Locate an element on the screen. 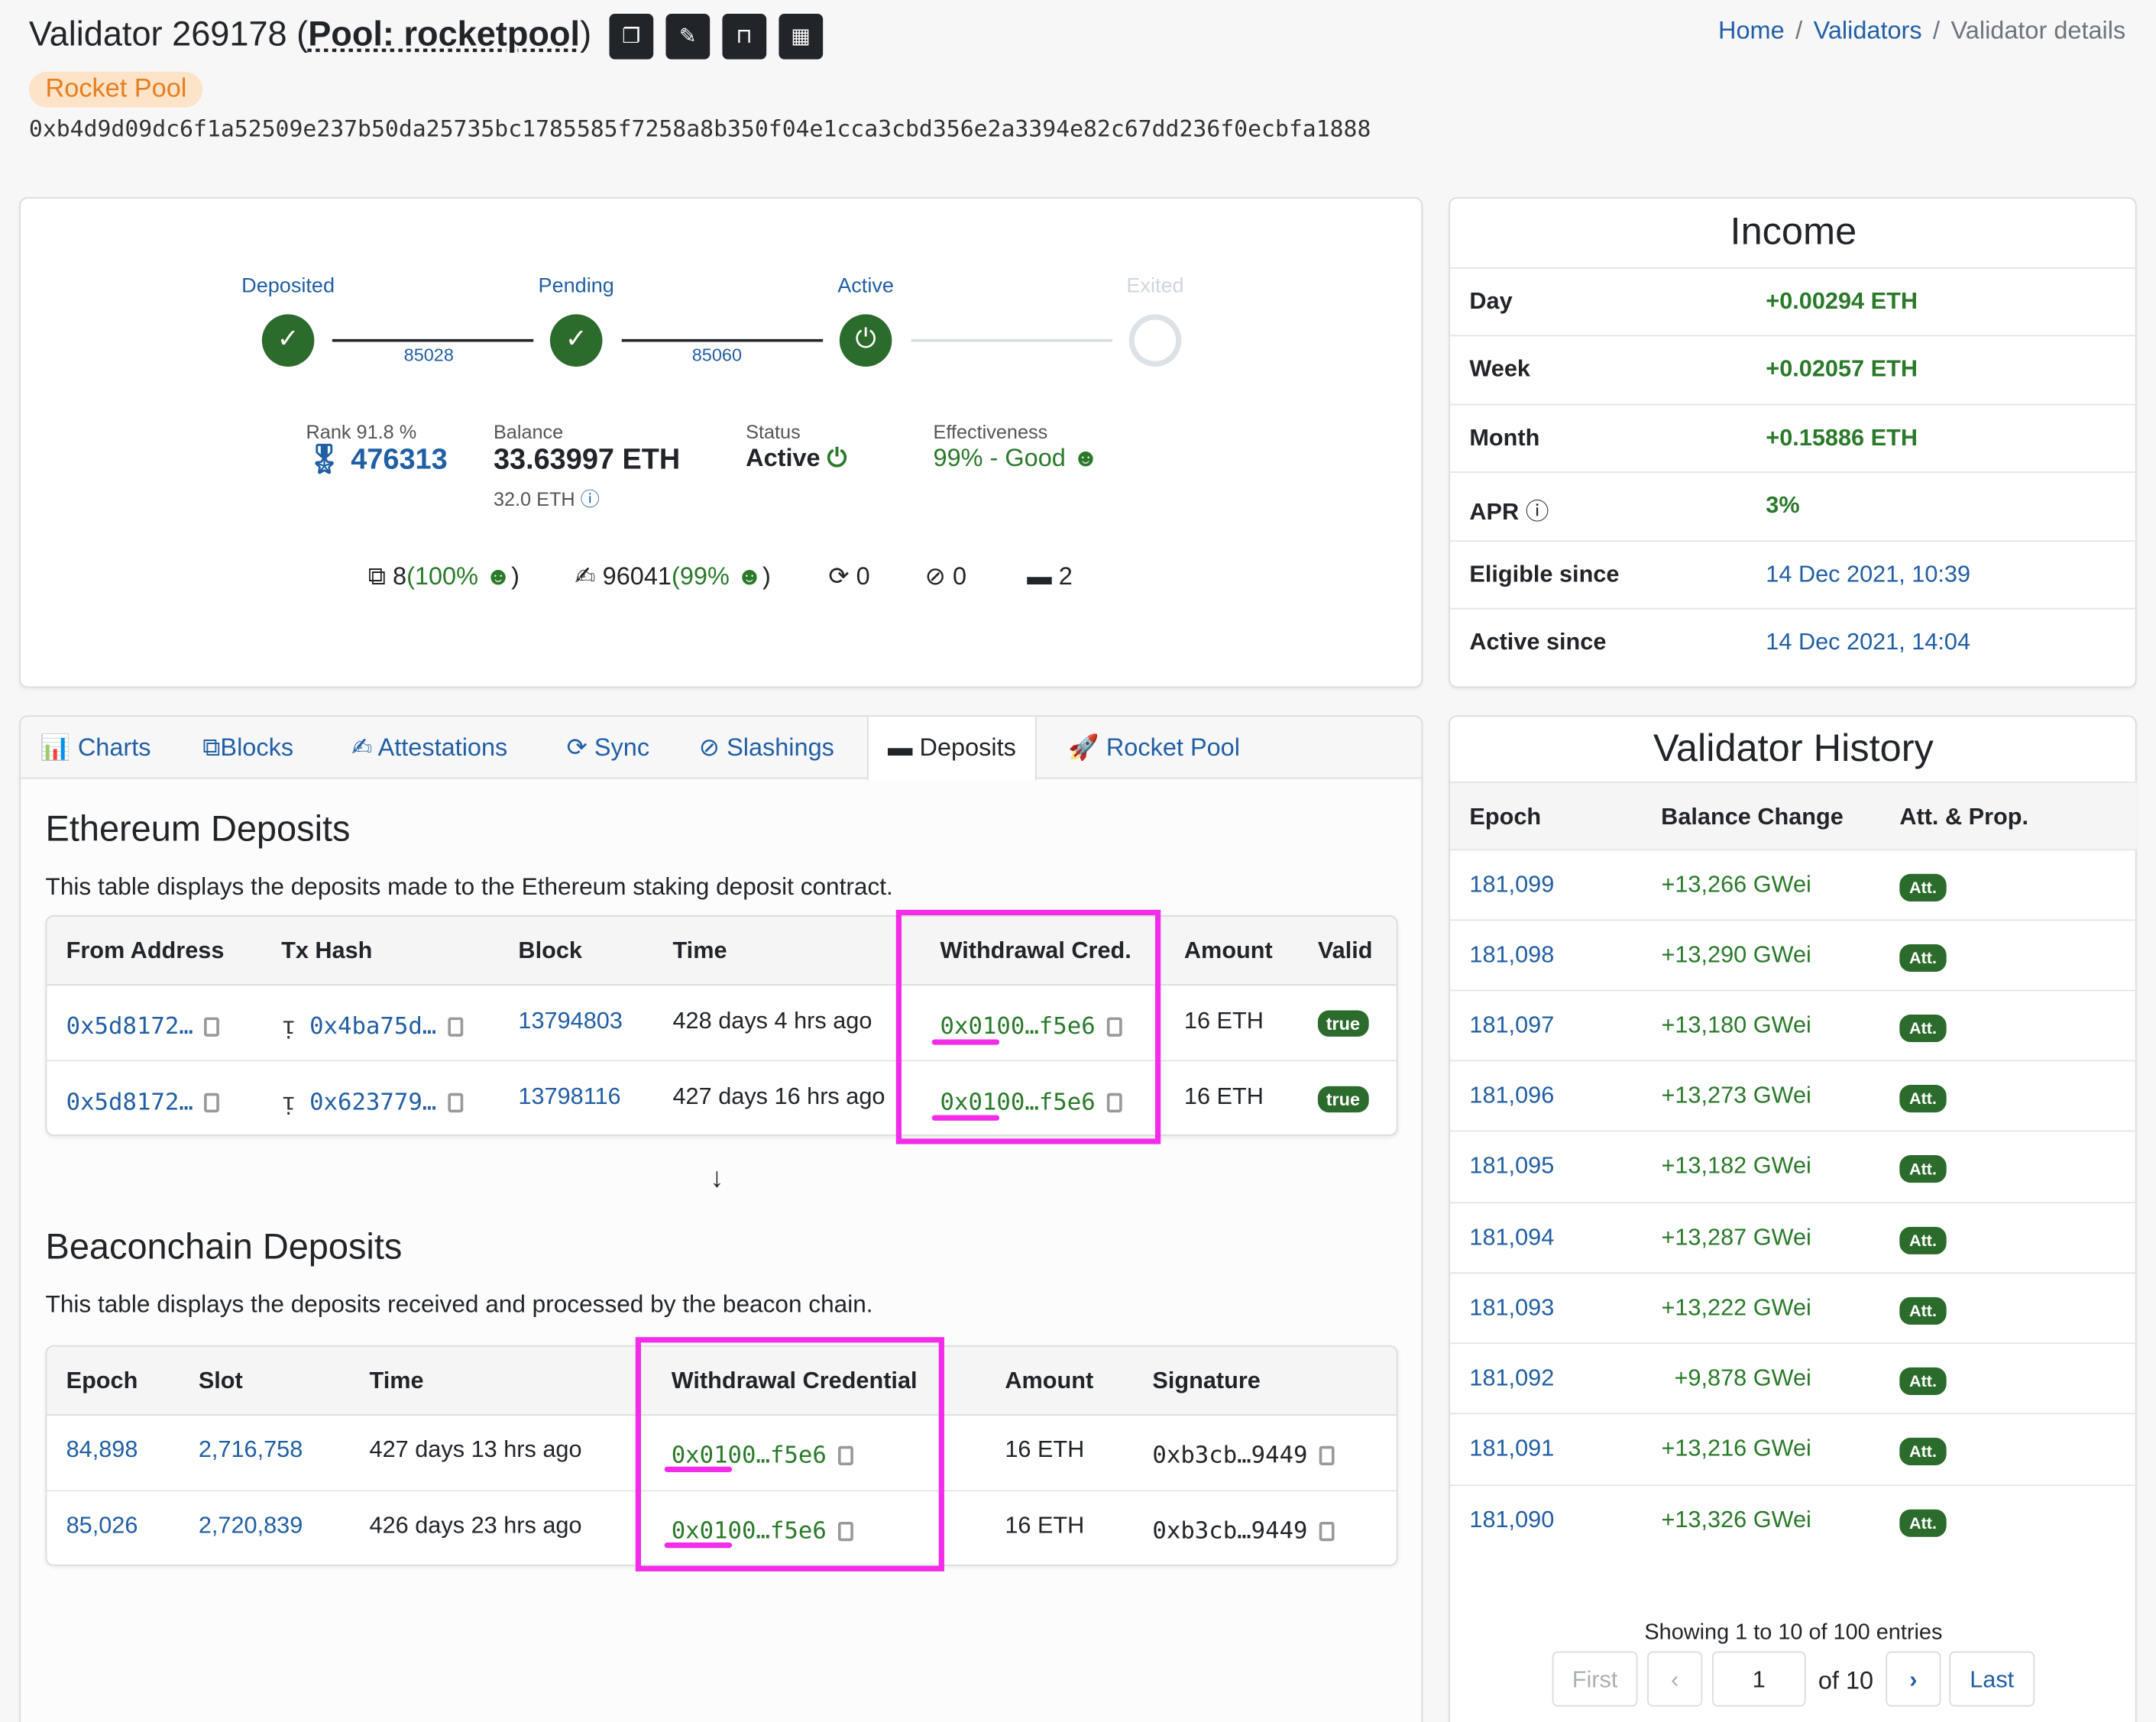 Image resolution: width=2156 pixels, height=1722 pixels. tab-rocket-pool: 🚀 Rocket Pool is located at coordinates (1154, 747).